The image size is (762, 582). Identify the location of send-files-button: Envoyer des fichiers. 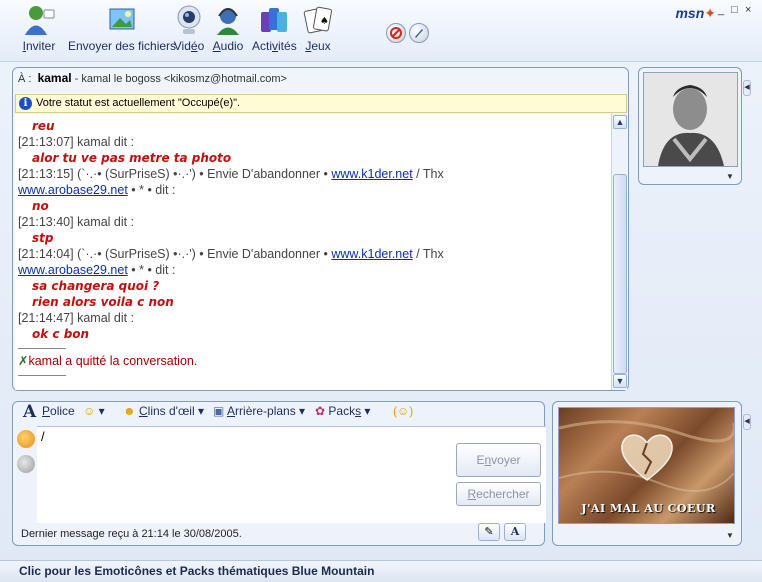
(122, 28).